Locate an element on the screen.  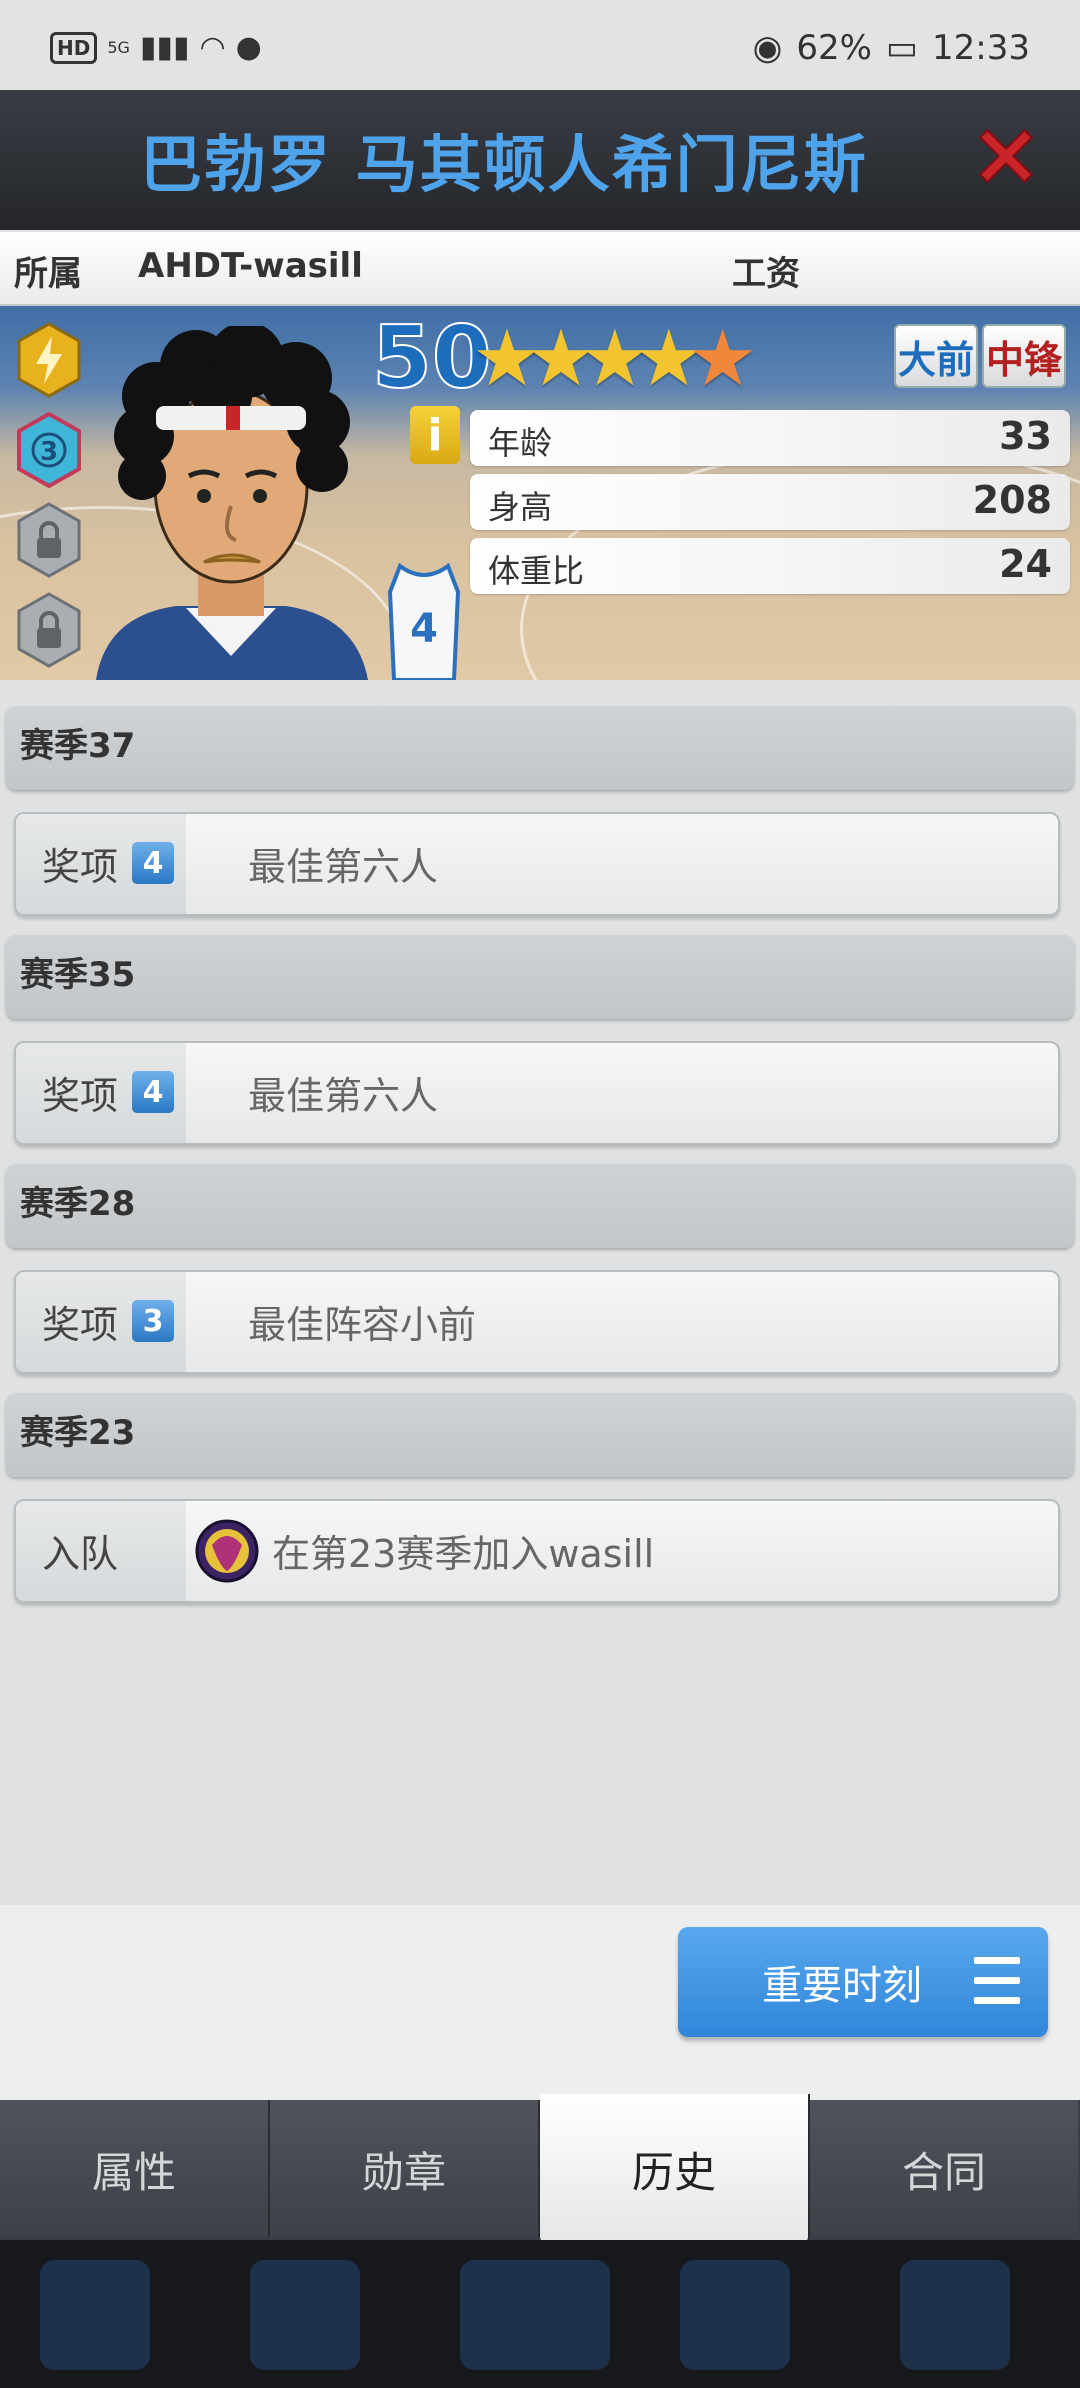
salary-label: 工资 is located at coordinates (766, 274).